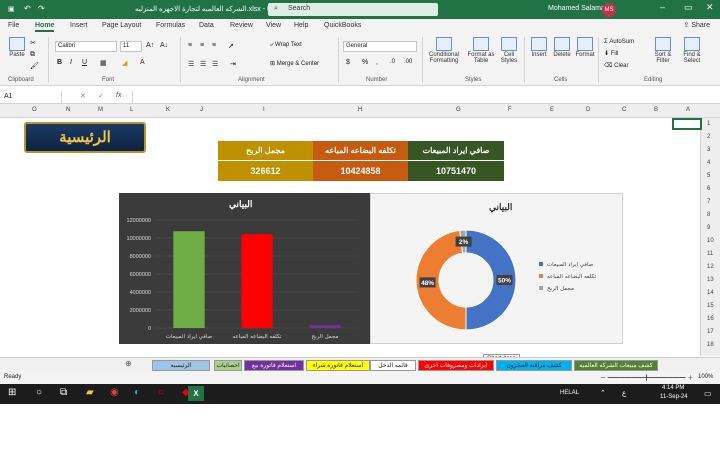  Describe the element at coordinates (708, 163) in the screenshot. I see `row-header-4: 4` at that location.